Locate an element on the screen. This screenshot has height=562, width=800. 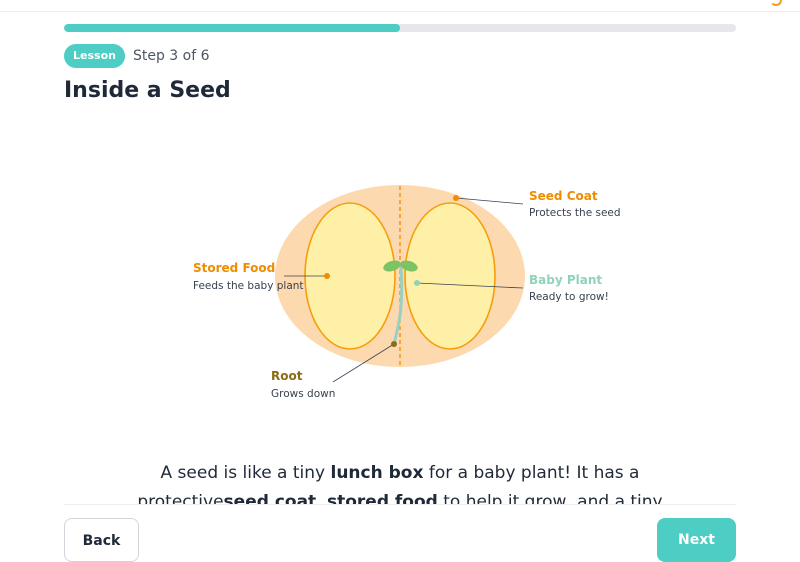
baby-plant-leader is located at coordinates (470, 285).